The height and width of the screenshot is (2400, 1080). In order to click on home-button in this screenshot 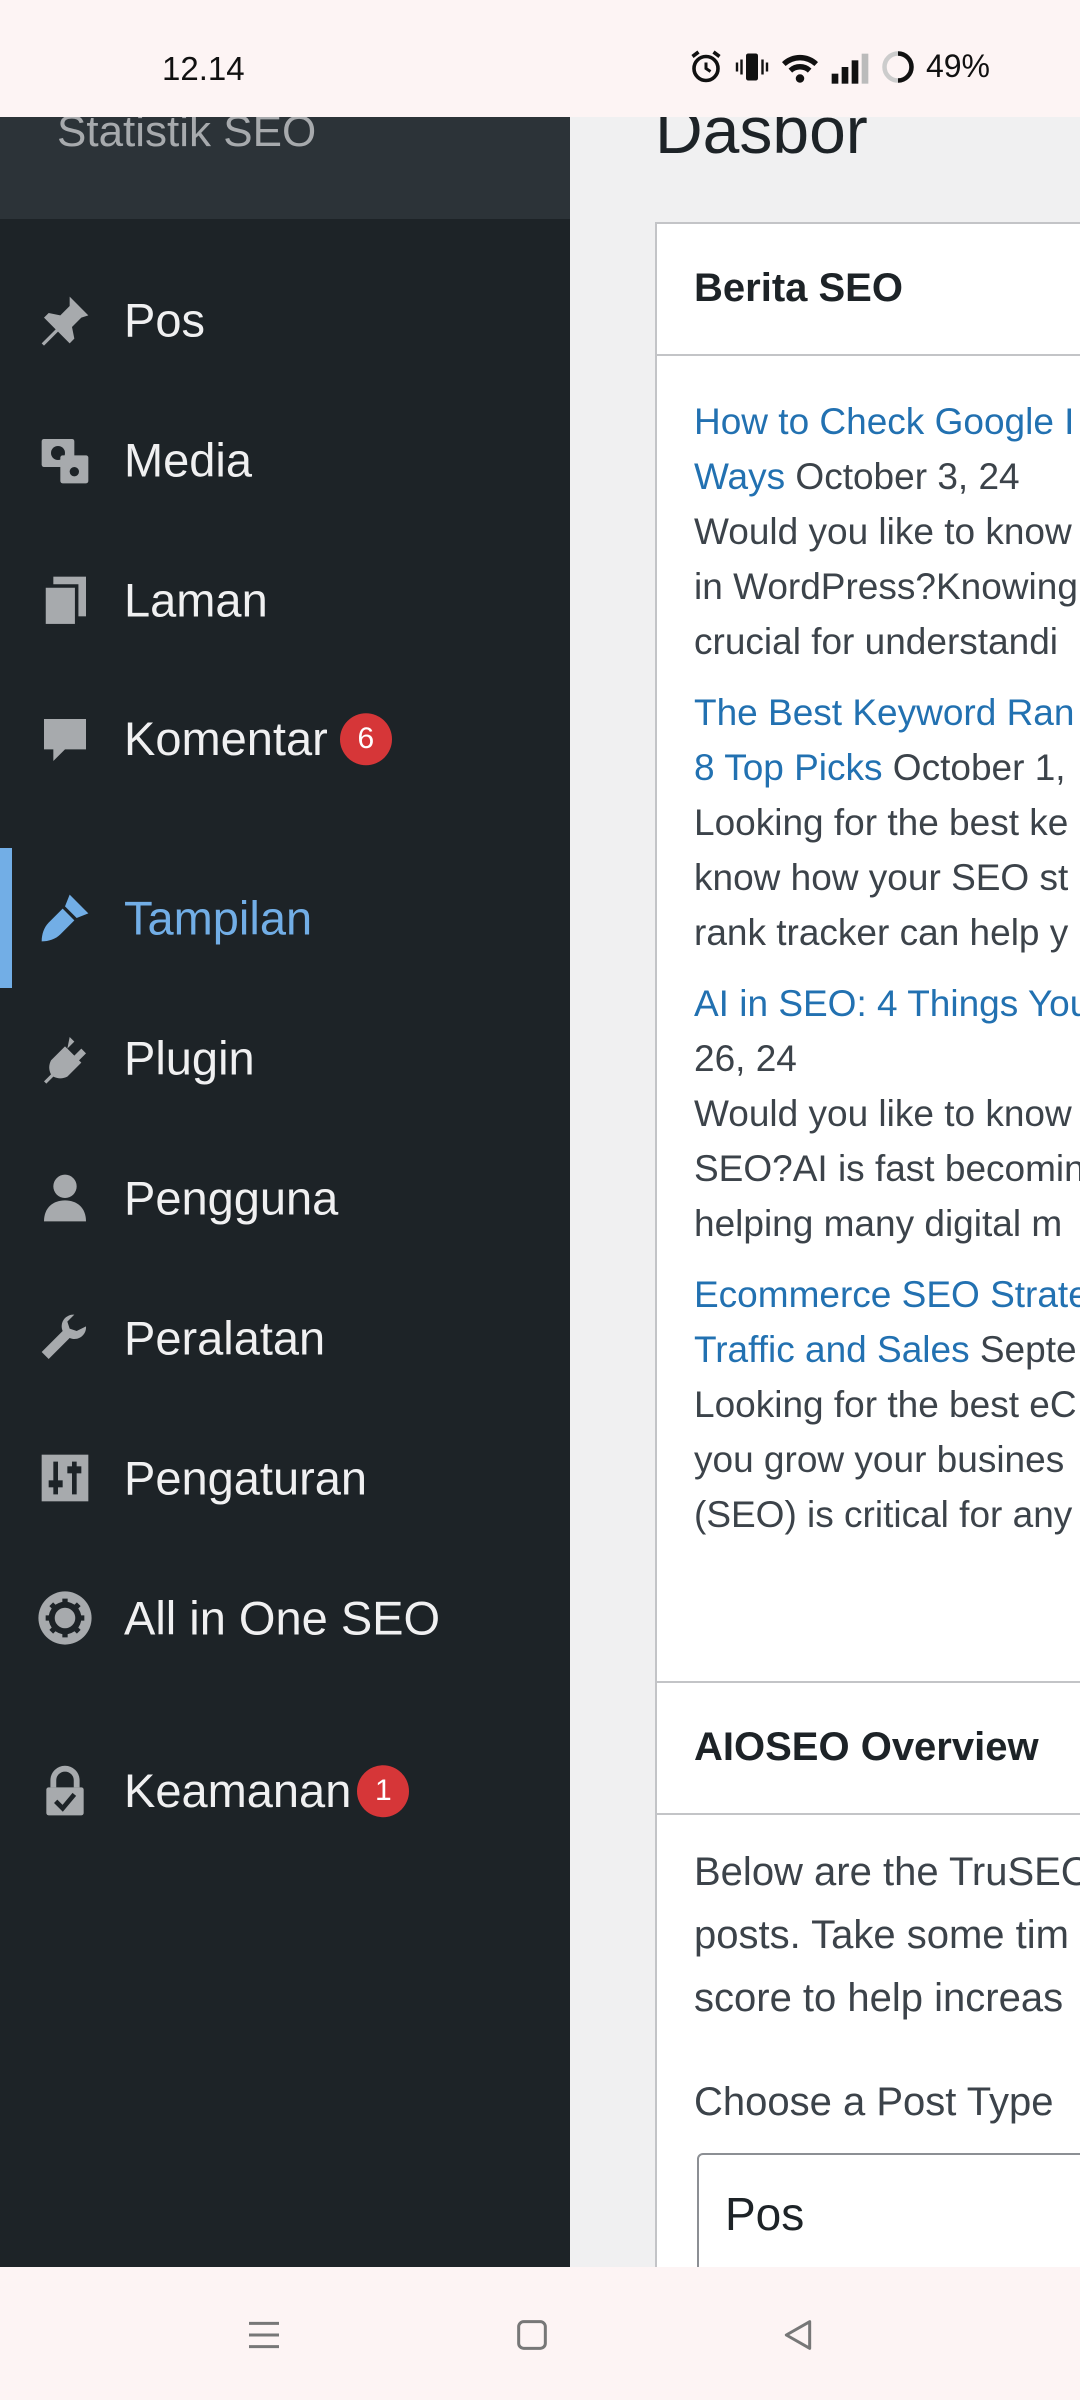, I will do `click(532, 2335)`.